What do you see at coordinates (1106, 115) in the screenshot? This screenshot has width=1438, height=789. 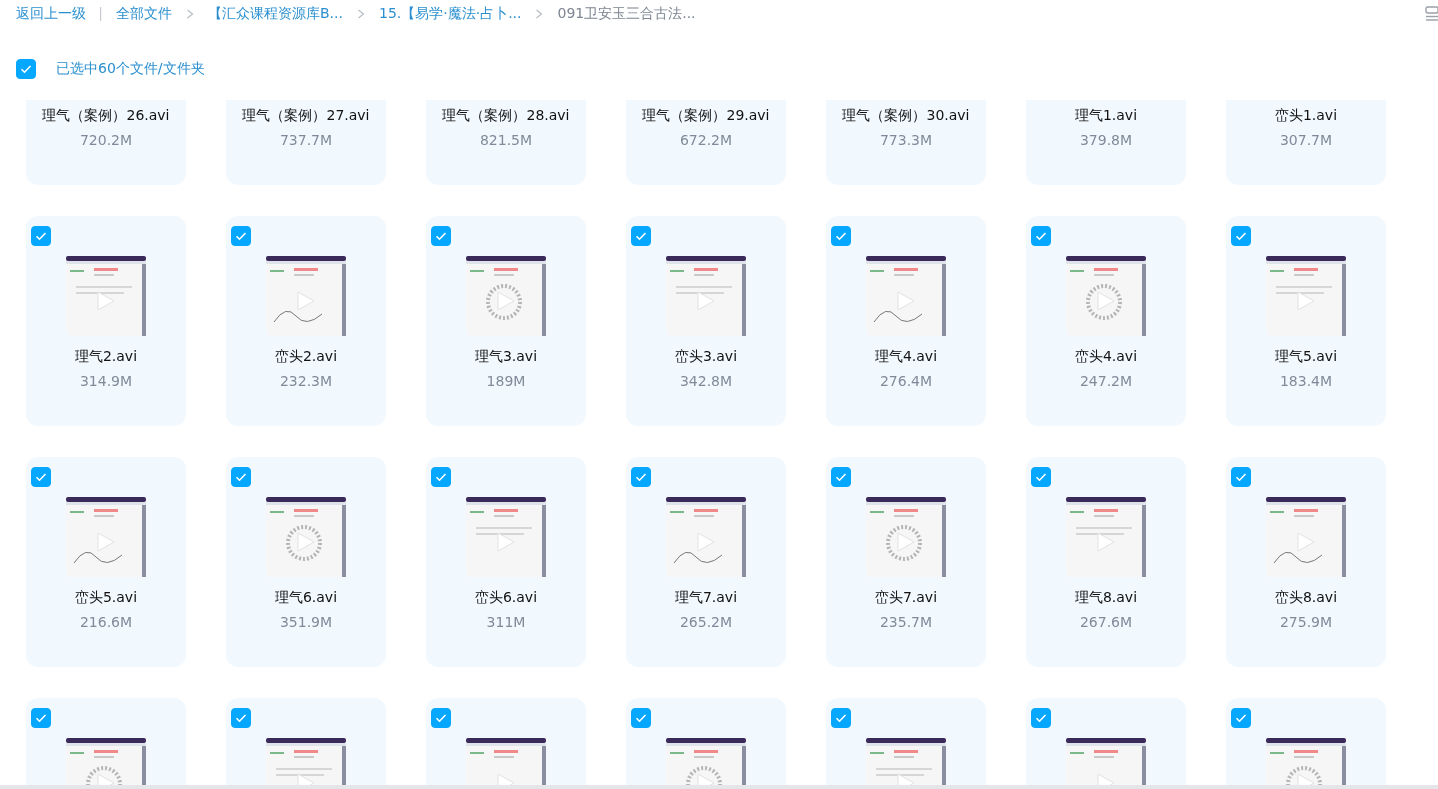 I see `file-name: 理气1.avi` at bounding box center [1106, 115].